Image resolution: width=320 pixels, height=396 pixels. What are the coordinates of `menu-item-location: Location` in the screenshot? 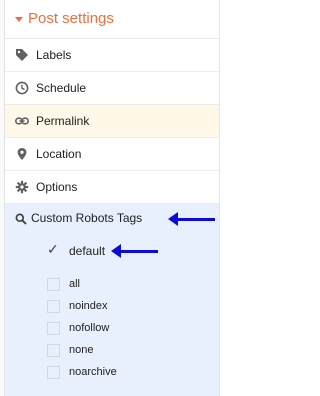 It's located at (112, 154).